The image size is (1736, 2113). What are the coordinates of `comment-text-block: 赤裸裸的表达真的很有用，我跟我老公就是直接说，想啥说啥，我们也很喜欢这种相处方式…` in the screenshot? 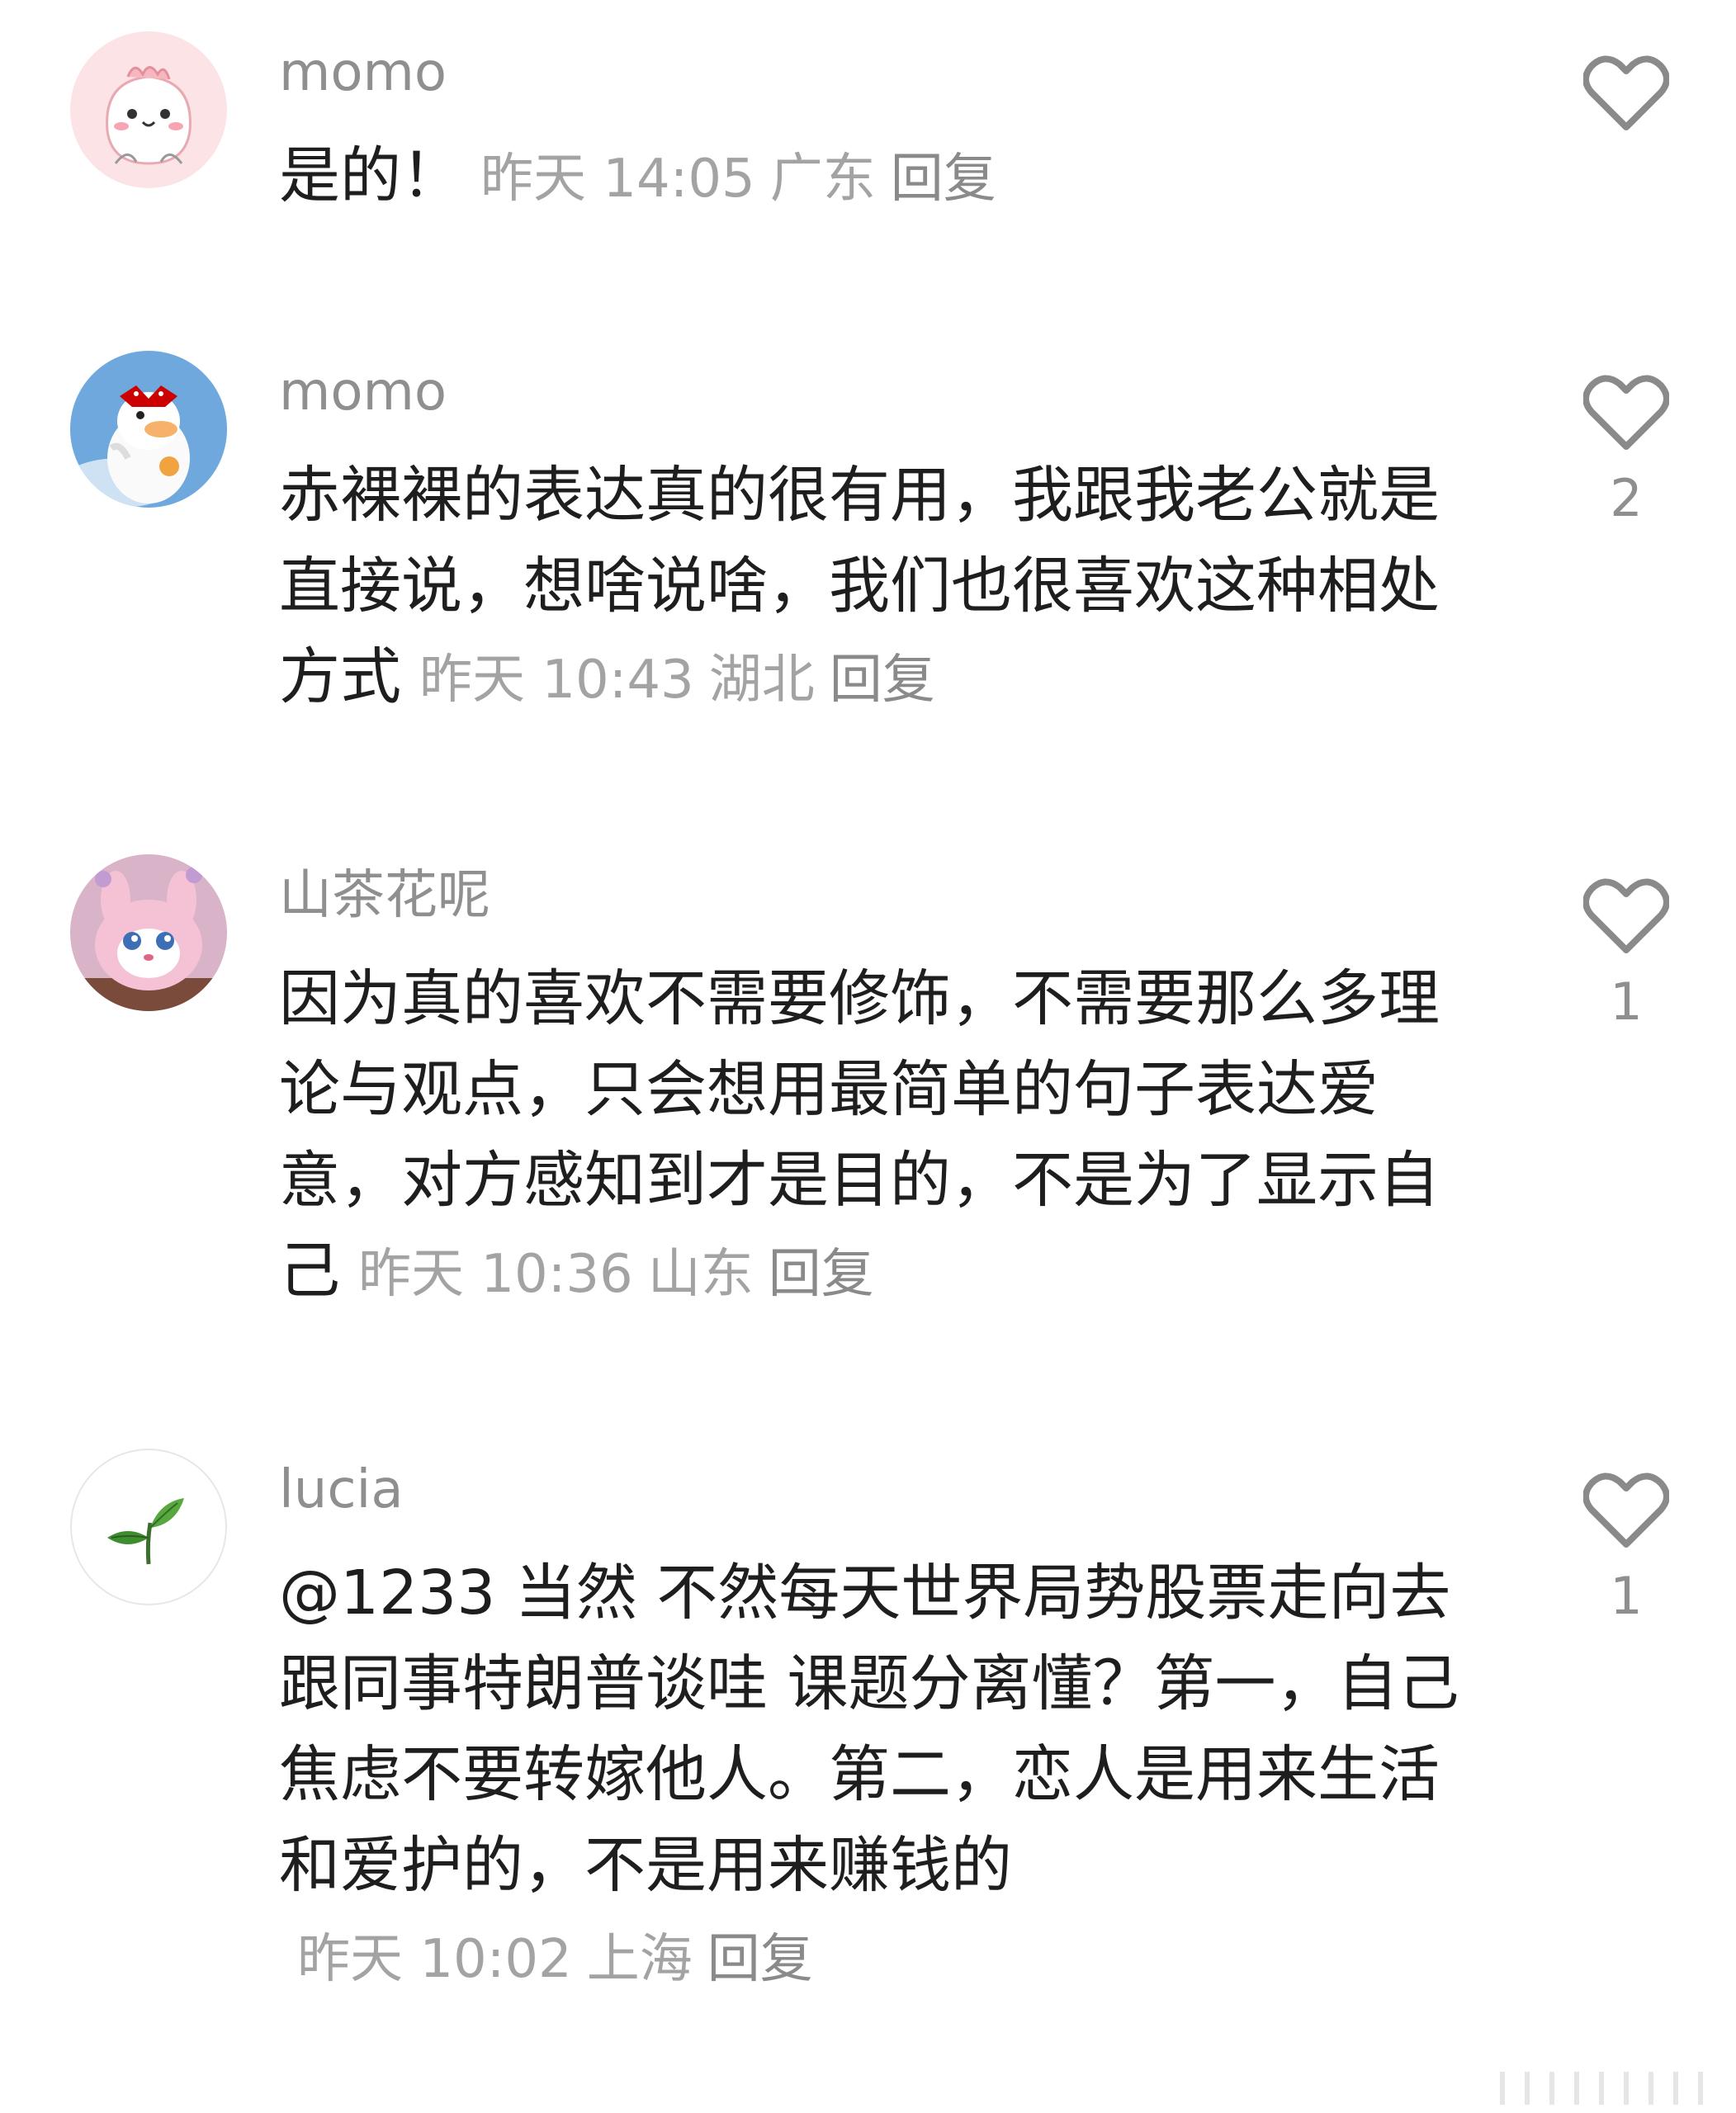 It's located at (873, 588).